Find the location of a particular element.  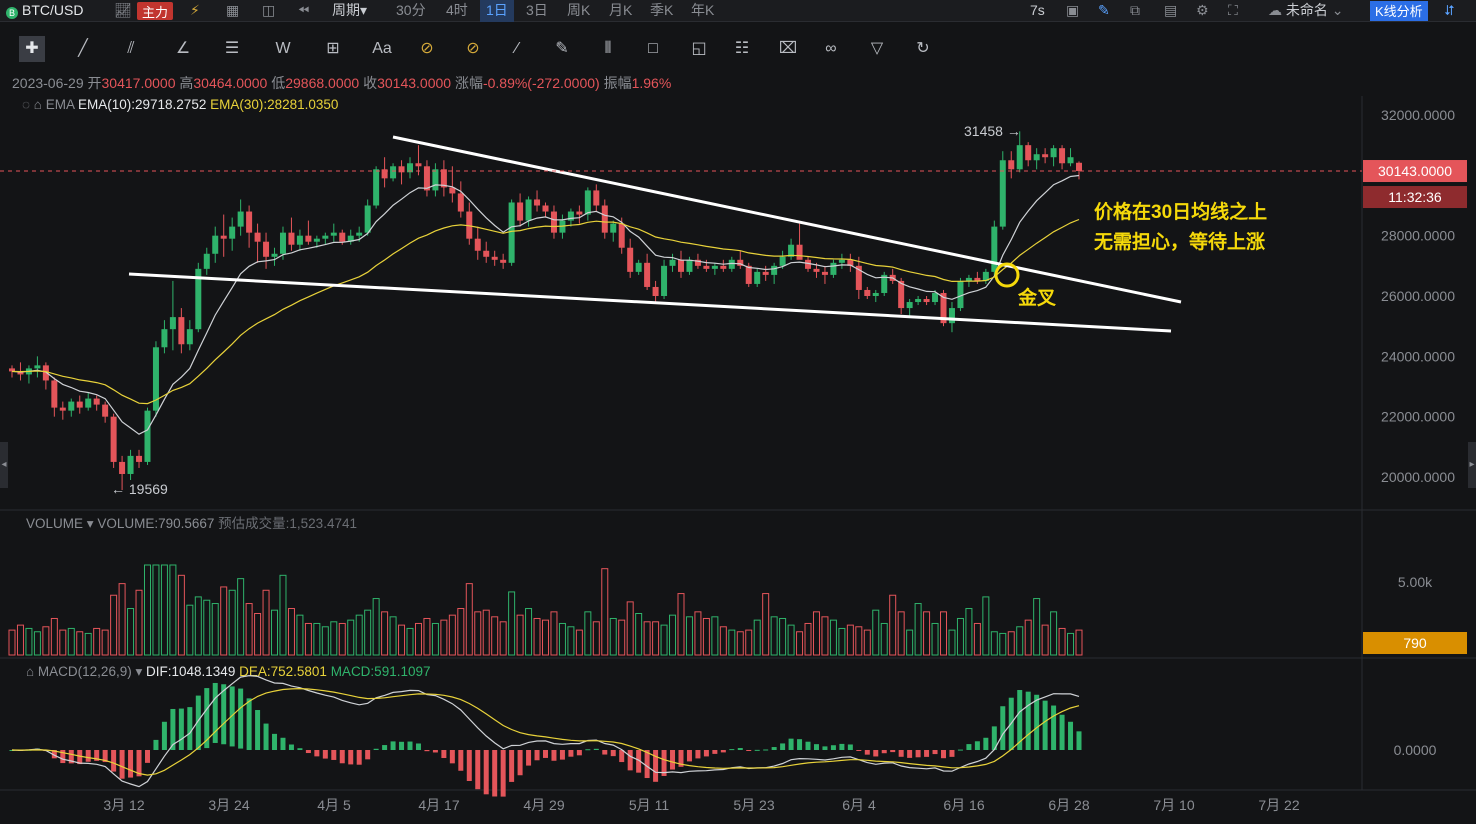

last-price-tag: 30143.0000 is located at coordinates (1415, 171).